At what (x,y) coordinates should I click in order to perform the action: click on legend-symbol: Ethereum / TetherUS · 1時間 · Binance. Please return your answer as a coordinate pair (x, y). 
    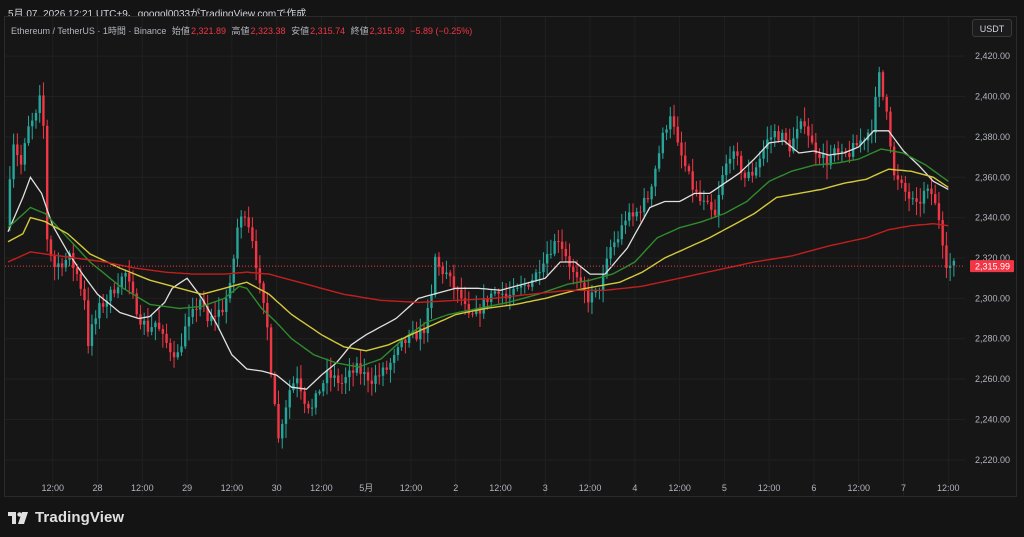
    Looking at the image, I should click on (88, 31).